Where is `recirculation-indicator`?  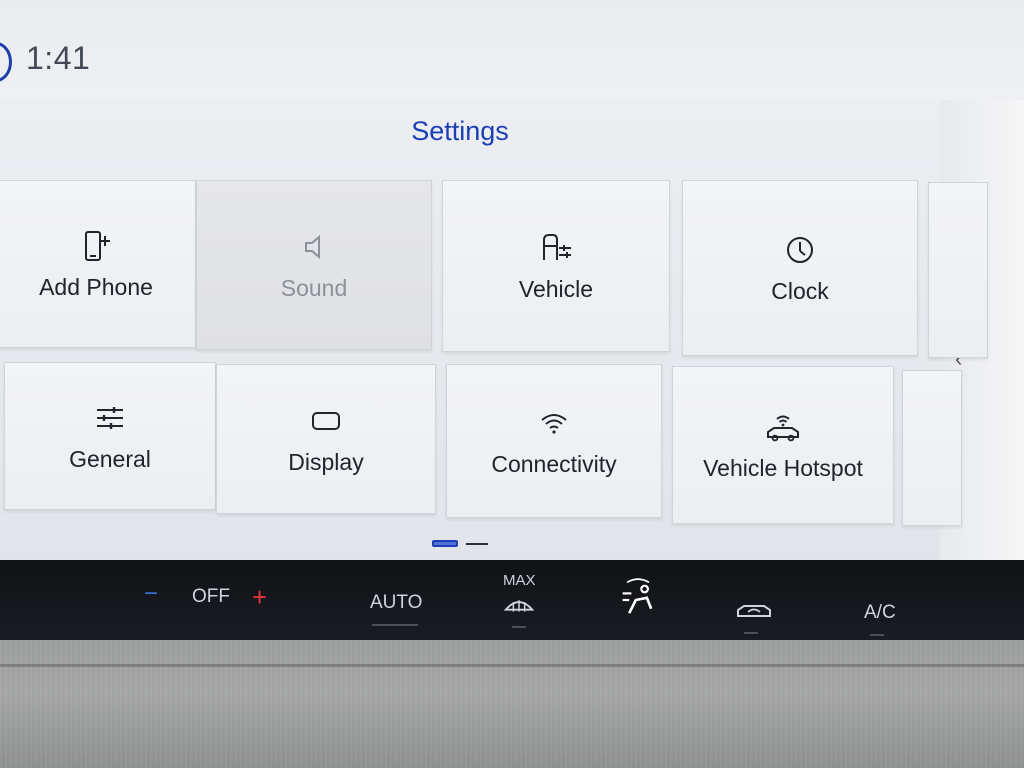
recirculation-indicator is located at coordinates (751, 633).